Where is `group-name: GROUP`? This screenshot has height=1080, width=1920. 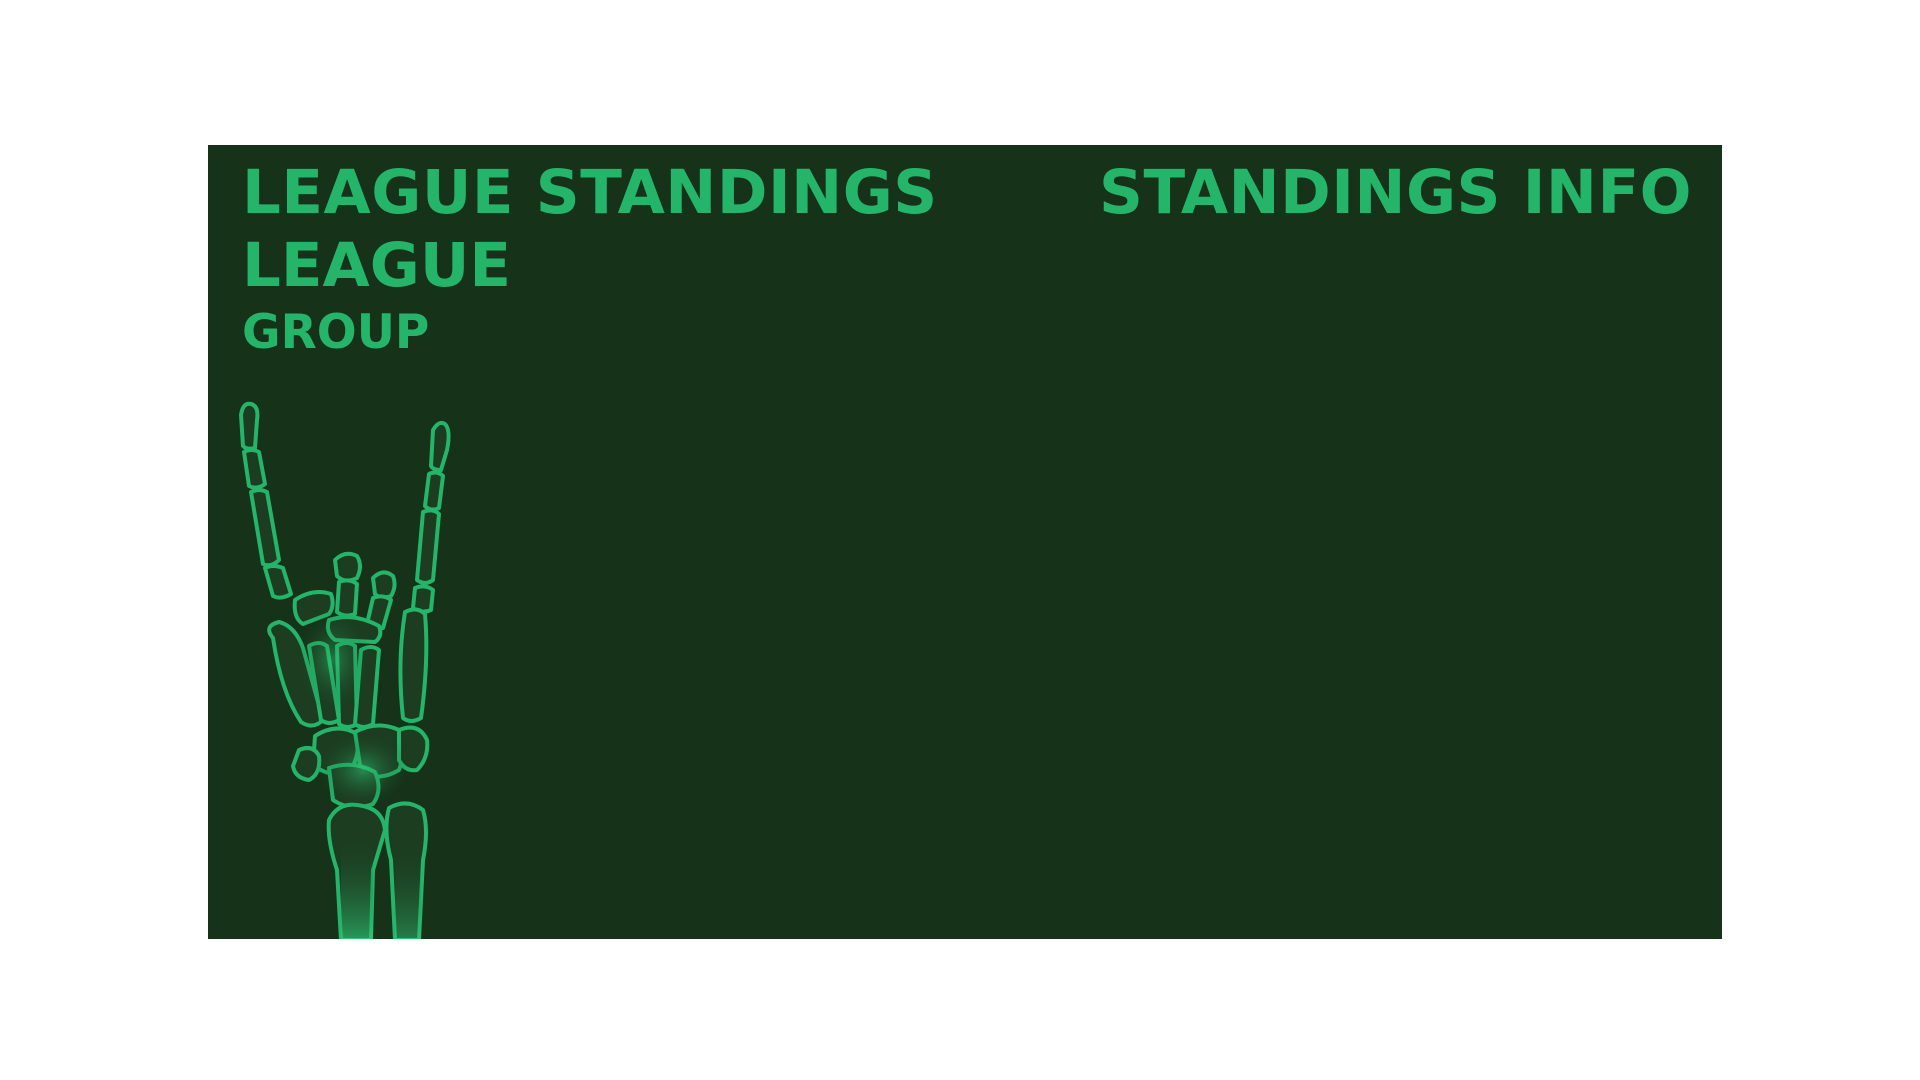
group-name: GROUP is located at coordinates (336, 332).